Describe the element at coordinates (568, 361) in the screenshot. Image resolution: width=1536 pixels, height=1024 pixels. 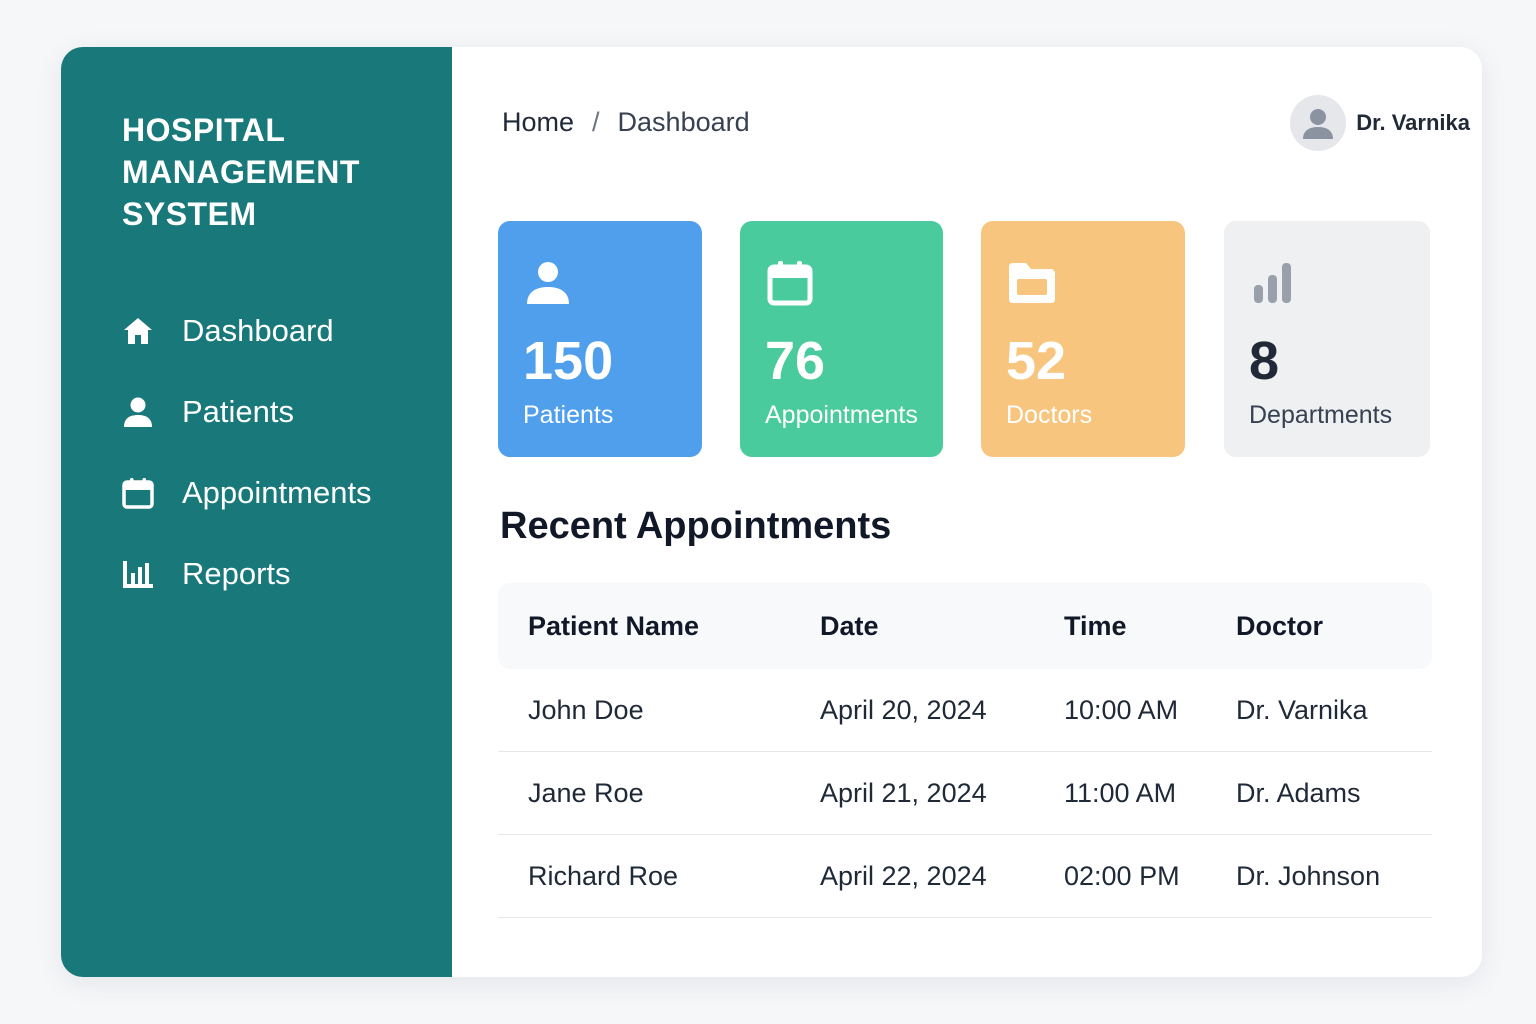
I see `stat-value: 150` at that location.